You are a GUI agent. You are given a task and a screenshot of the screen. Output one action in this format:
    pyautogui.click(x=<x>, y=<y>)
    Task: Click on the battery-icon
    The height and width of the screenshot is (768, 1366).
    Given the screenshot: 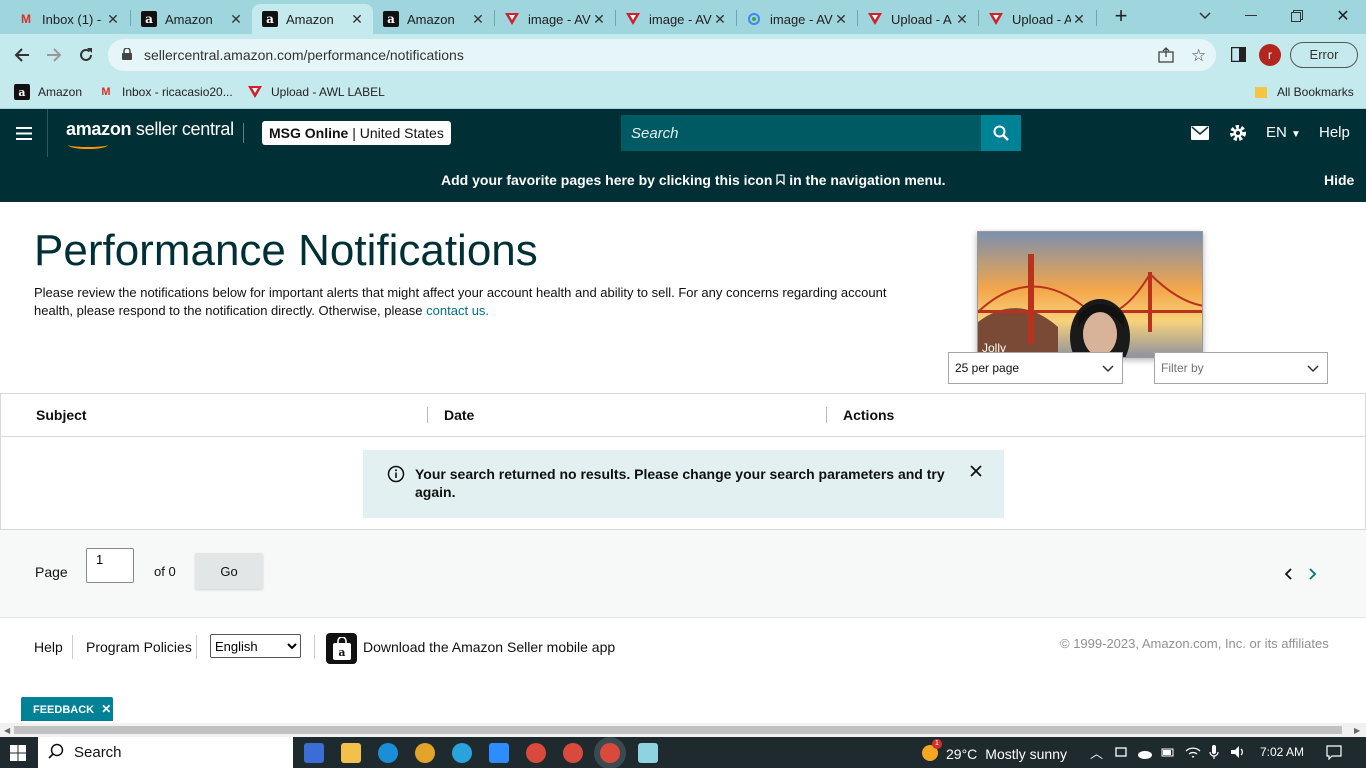 What is the action you would take?
    pyautogui.click(x=1168, y=754)
    